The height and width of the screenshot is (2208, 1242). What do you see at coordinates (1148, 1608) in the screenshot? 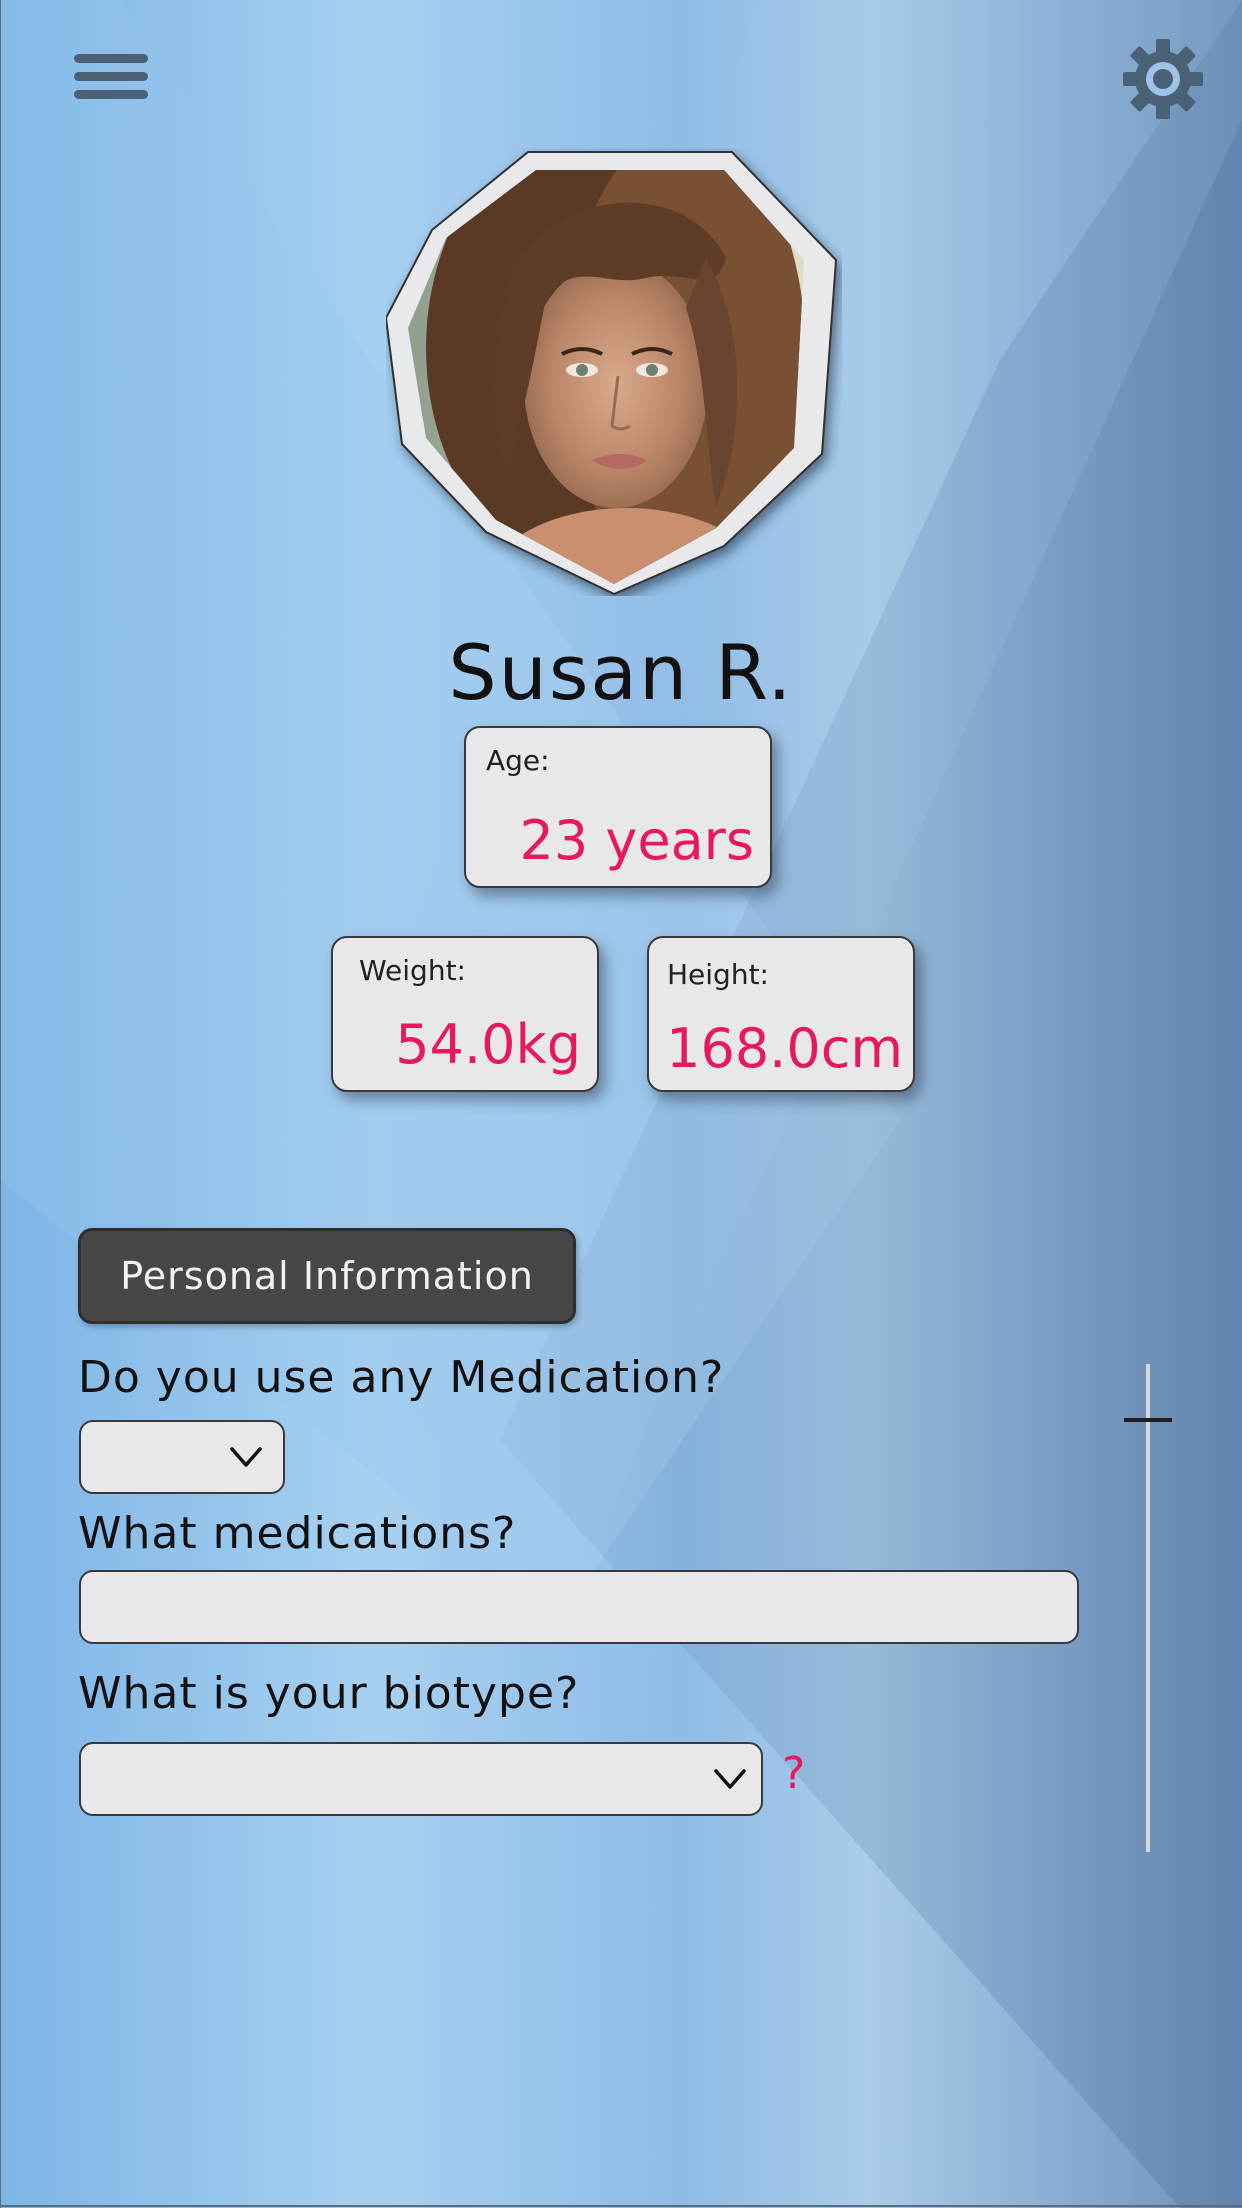
I see `scrollbar-track` at bounding box center [1148, 1608].